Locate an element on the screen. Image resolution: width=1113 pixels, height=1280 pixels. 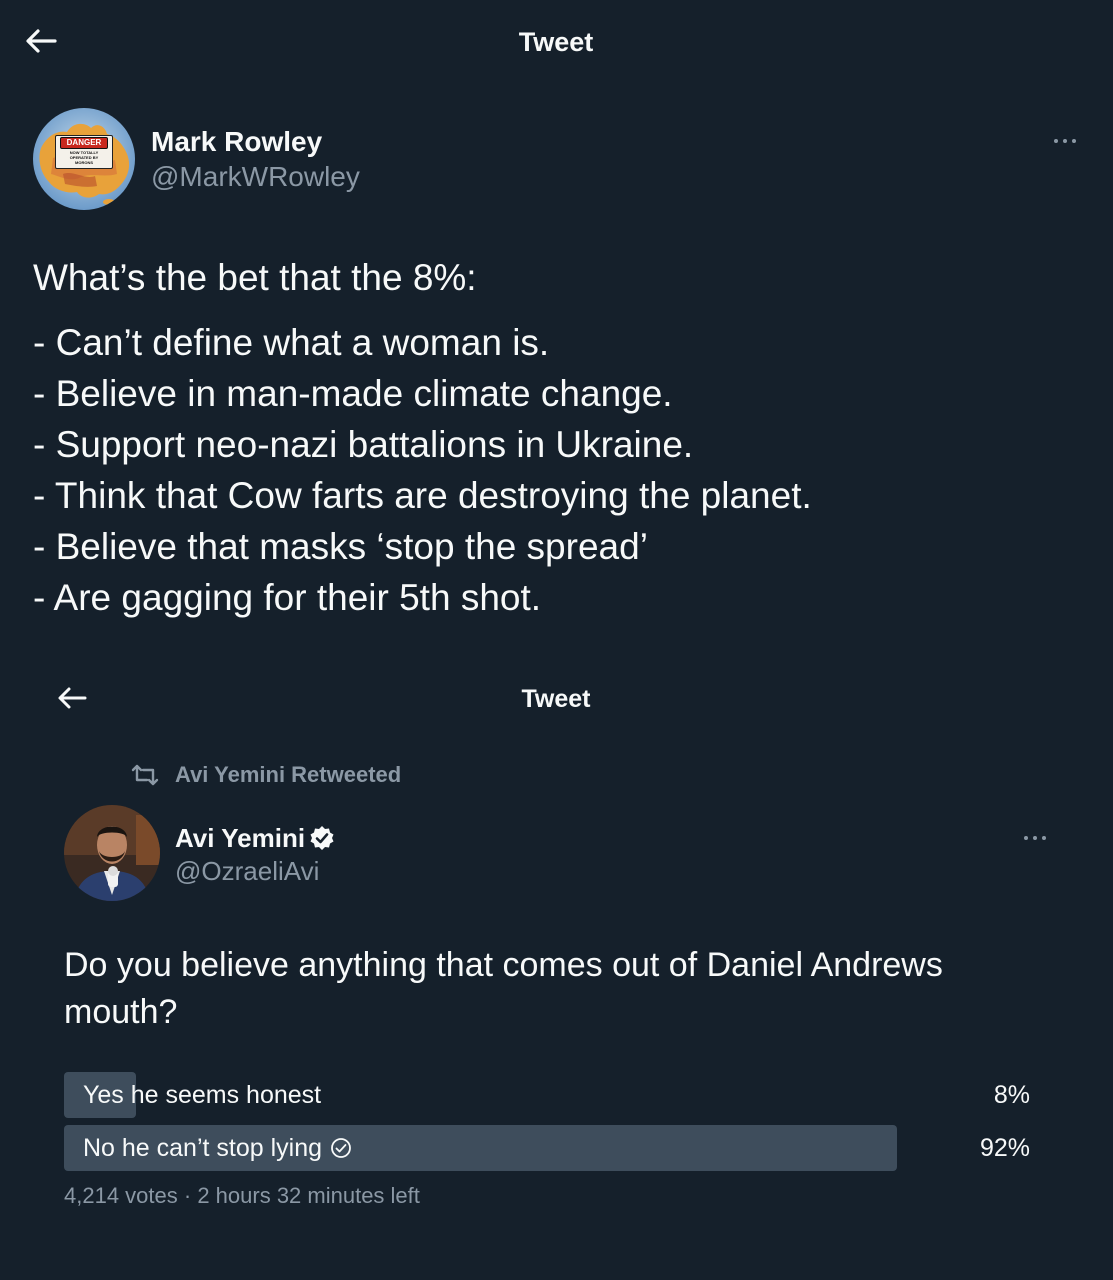
poll-option-2-percent: 92% is located at coordinates (1004, 1148).